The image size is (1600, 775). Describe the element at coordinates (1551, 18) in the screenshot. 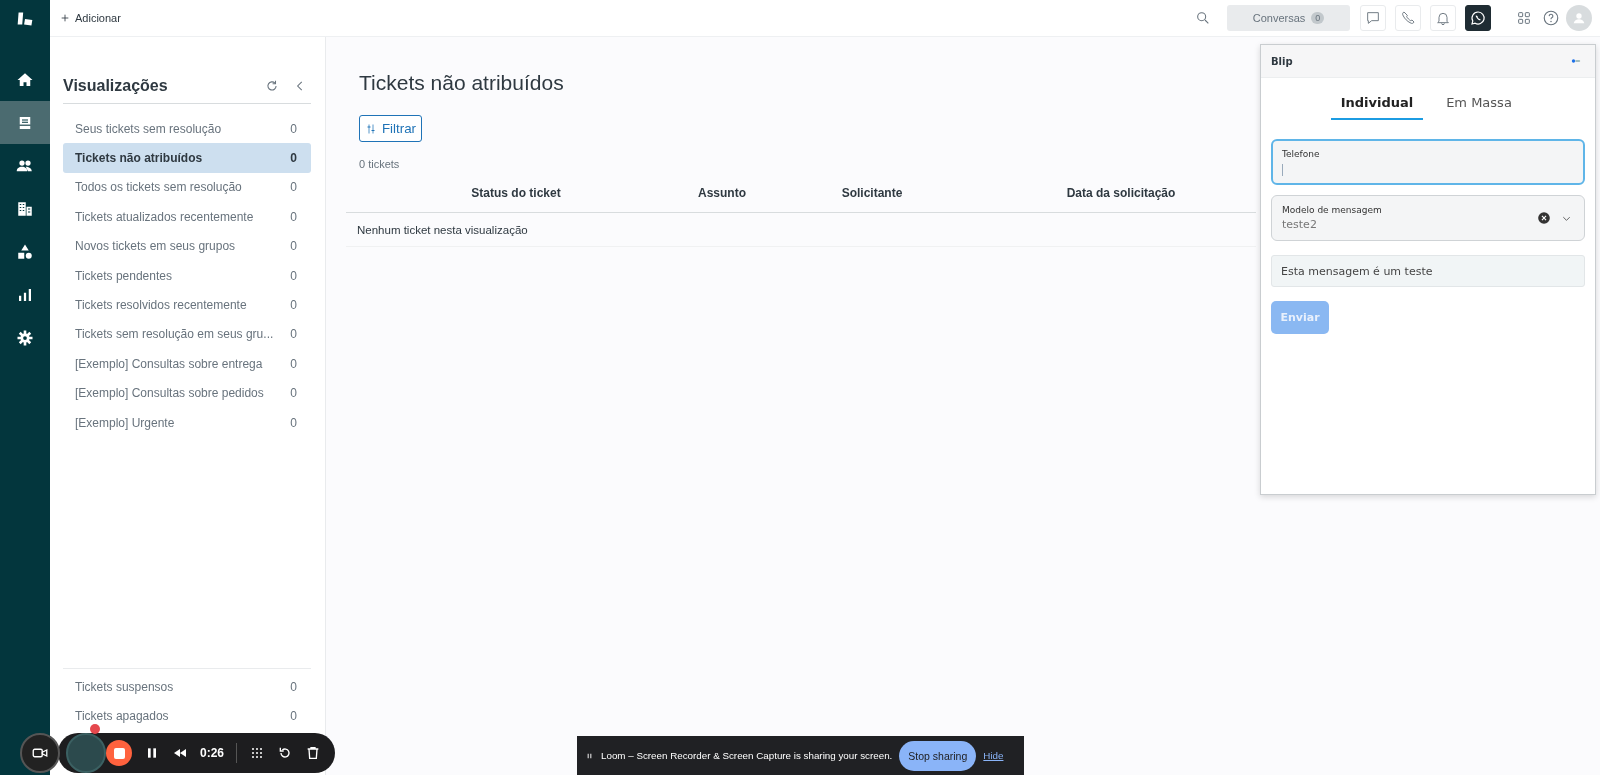

I see `help-icon` at that location.